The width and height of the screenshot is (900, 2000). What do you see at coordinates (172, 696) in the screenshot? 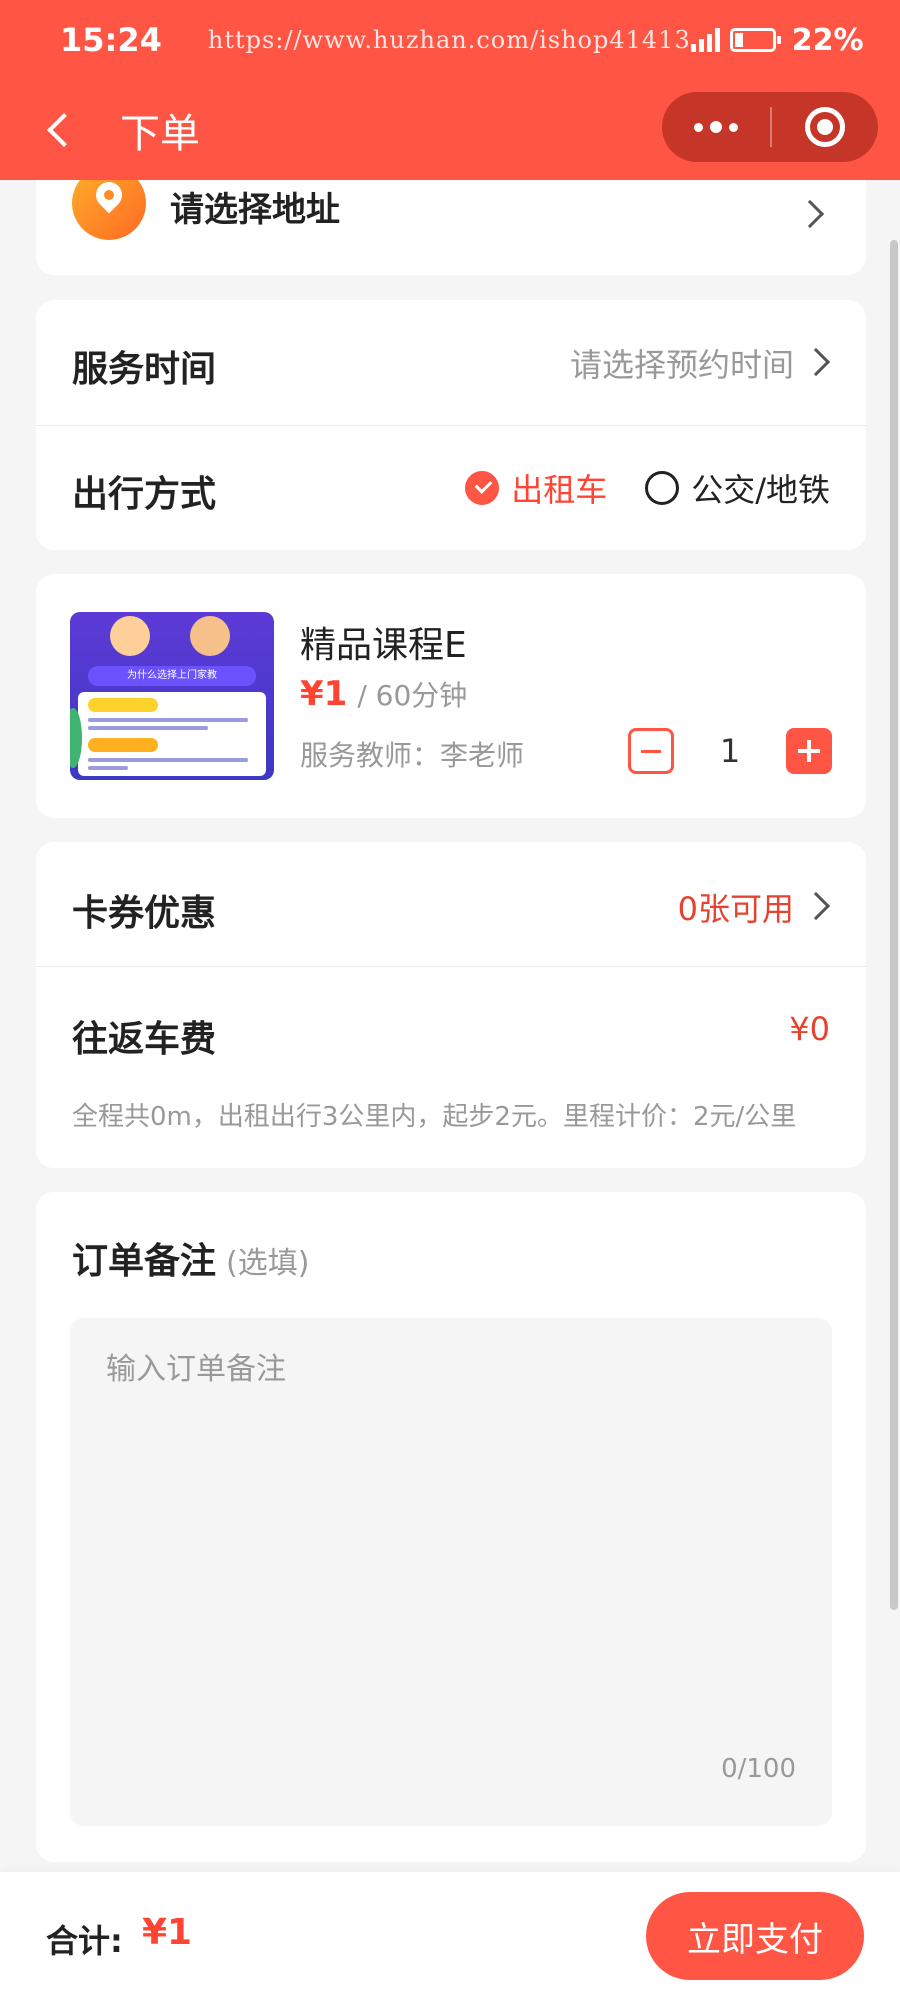
I see `course-thumbnail: 为什么选择上门家教` at bounding box center [172, 696].